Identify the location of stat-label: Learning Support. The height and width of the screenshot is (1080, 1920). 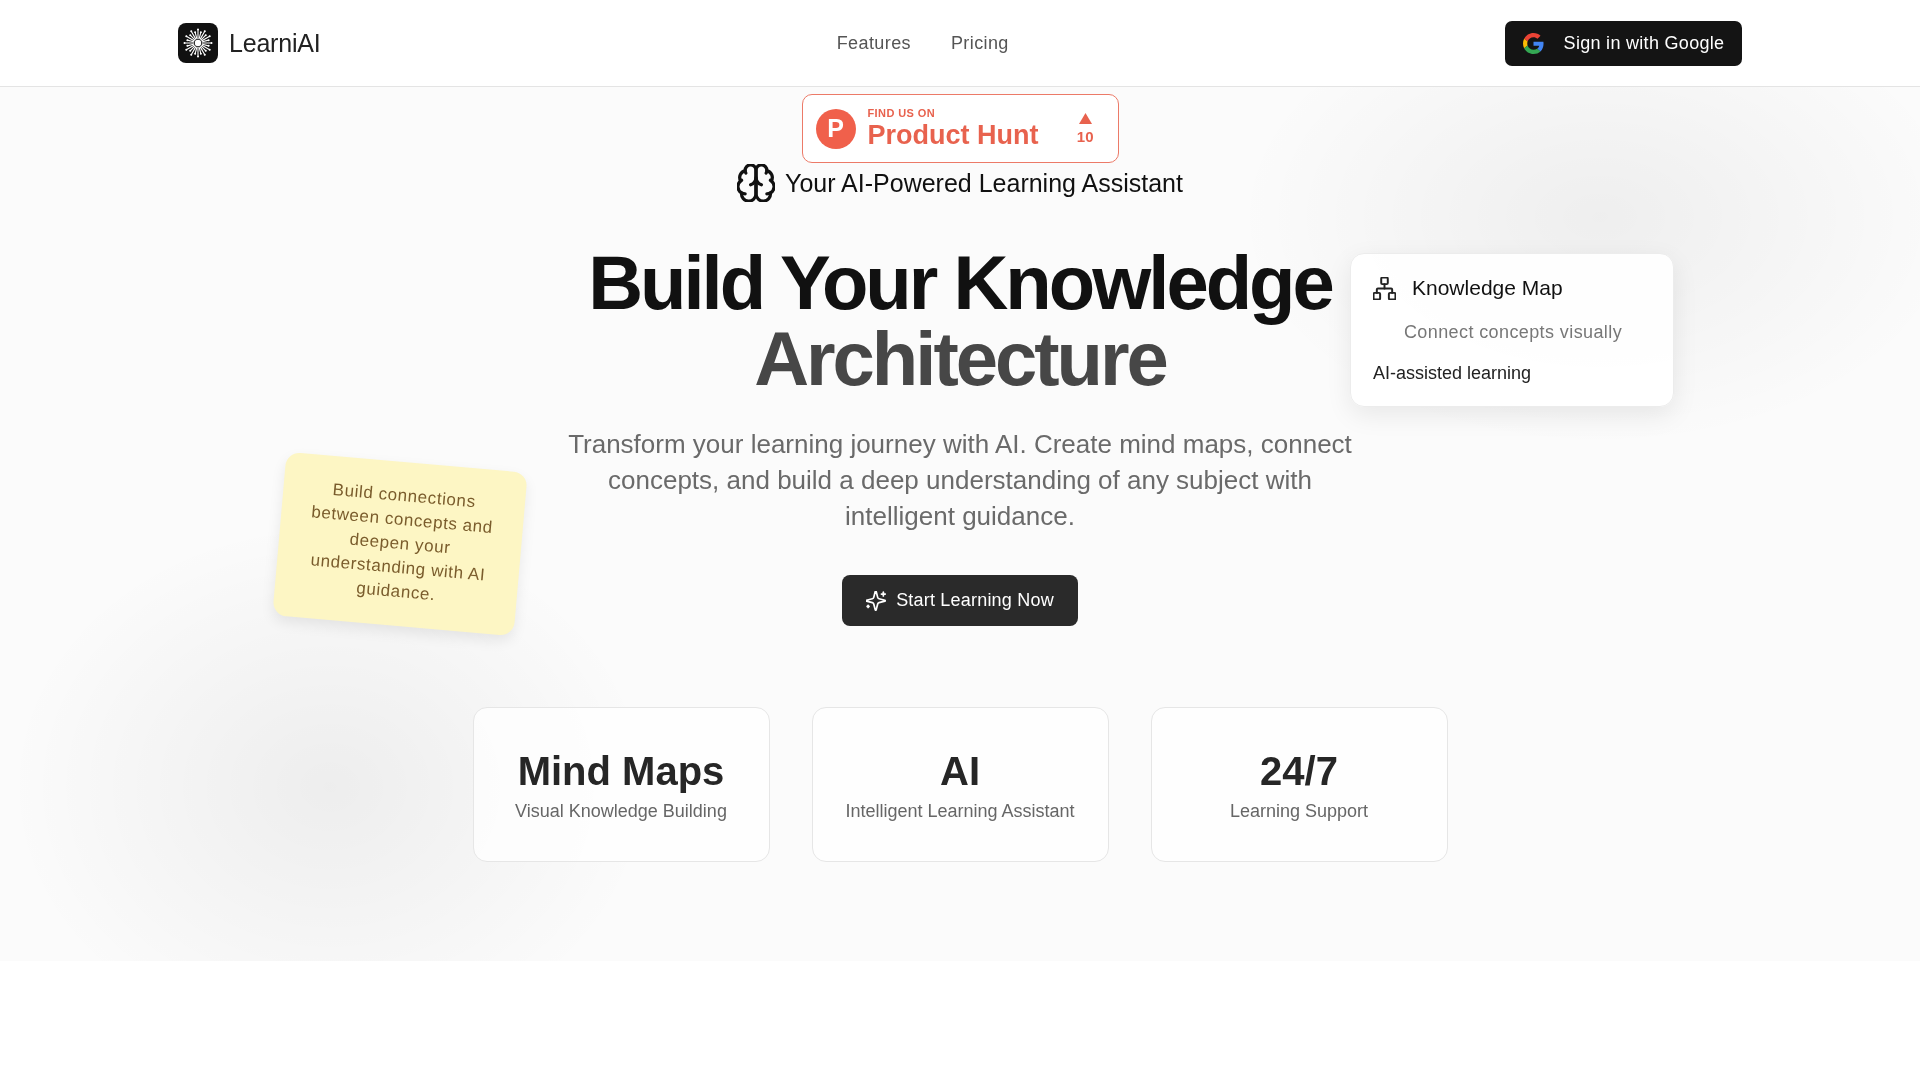
(1299, 810).